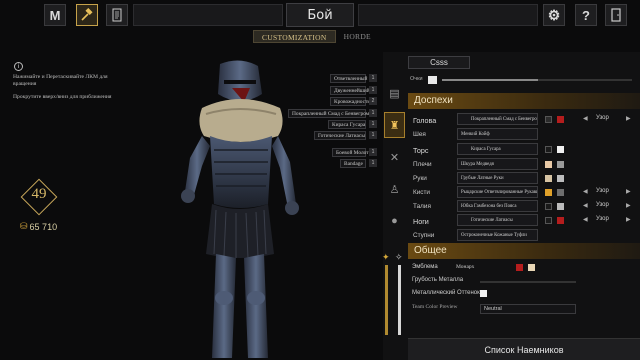  What do you see at coordinates (350, 101) in the screenshot?
I see `equipped-perk-3: Кровожадность` at bounding box center [350, 101].